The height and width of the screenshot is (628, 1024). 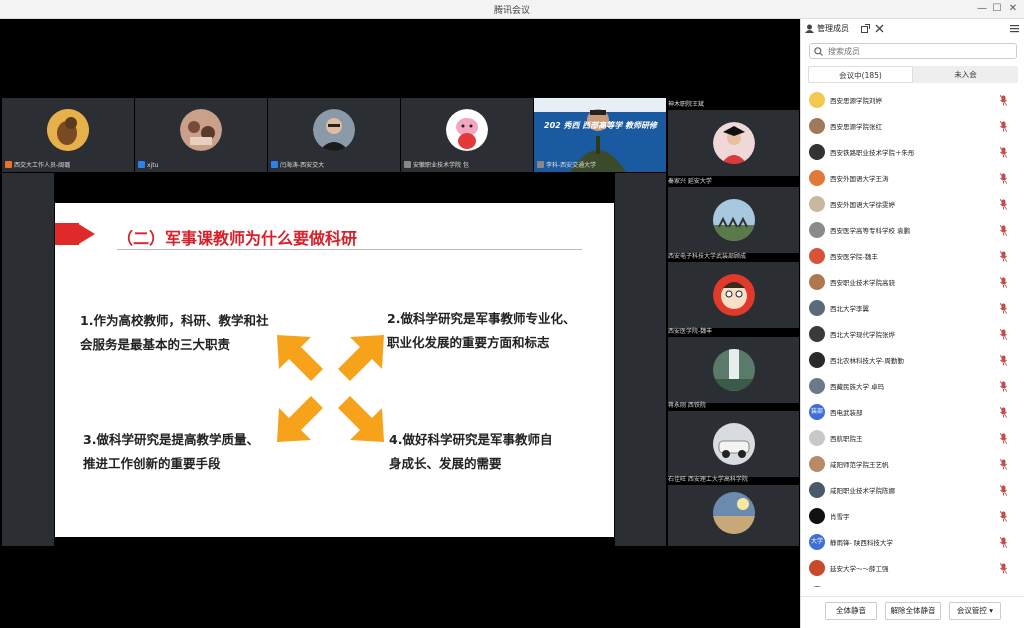 What do you see at coordinates (859, 465) in the screenshot?
I see `member-name: 咸阳师范学院王艺帆` at bounding box center [859, 465].